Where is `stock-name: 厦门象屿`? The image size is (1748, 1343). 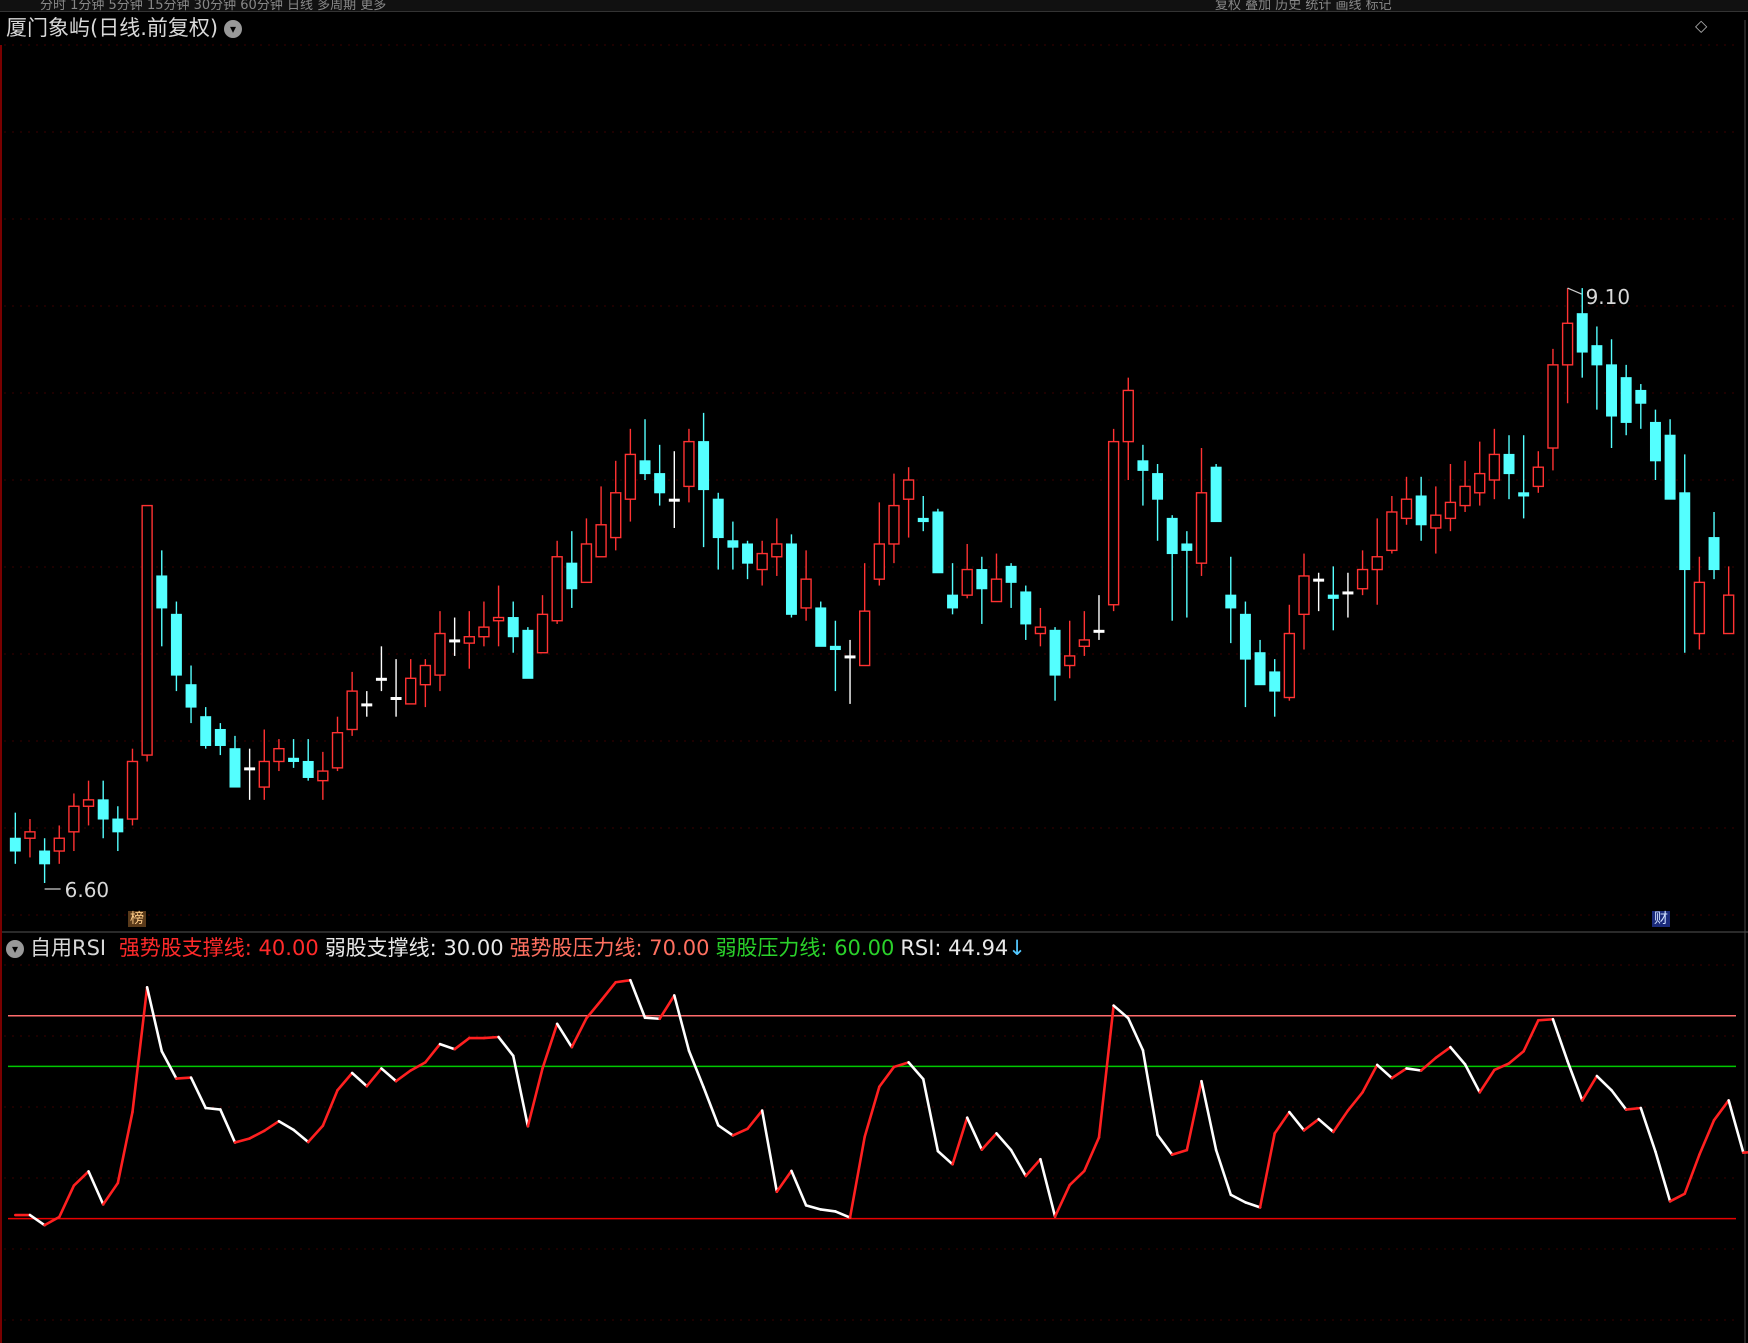 stock-name: 厦门象屿 is located at coordinates (48, 28).